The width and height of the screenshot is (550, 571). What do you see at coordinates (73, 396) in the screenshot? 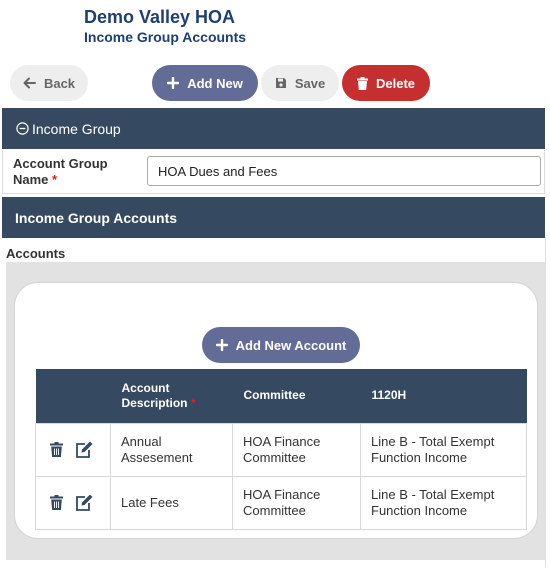
I see `actions-column-header` at bounding box center [73, 396].